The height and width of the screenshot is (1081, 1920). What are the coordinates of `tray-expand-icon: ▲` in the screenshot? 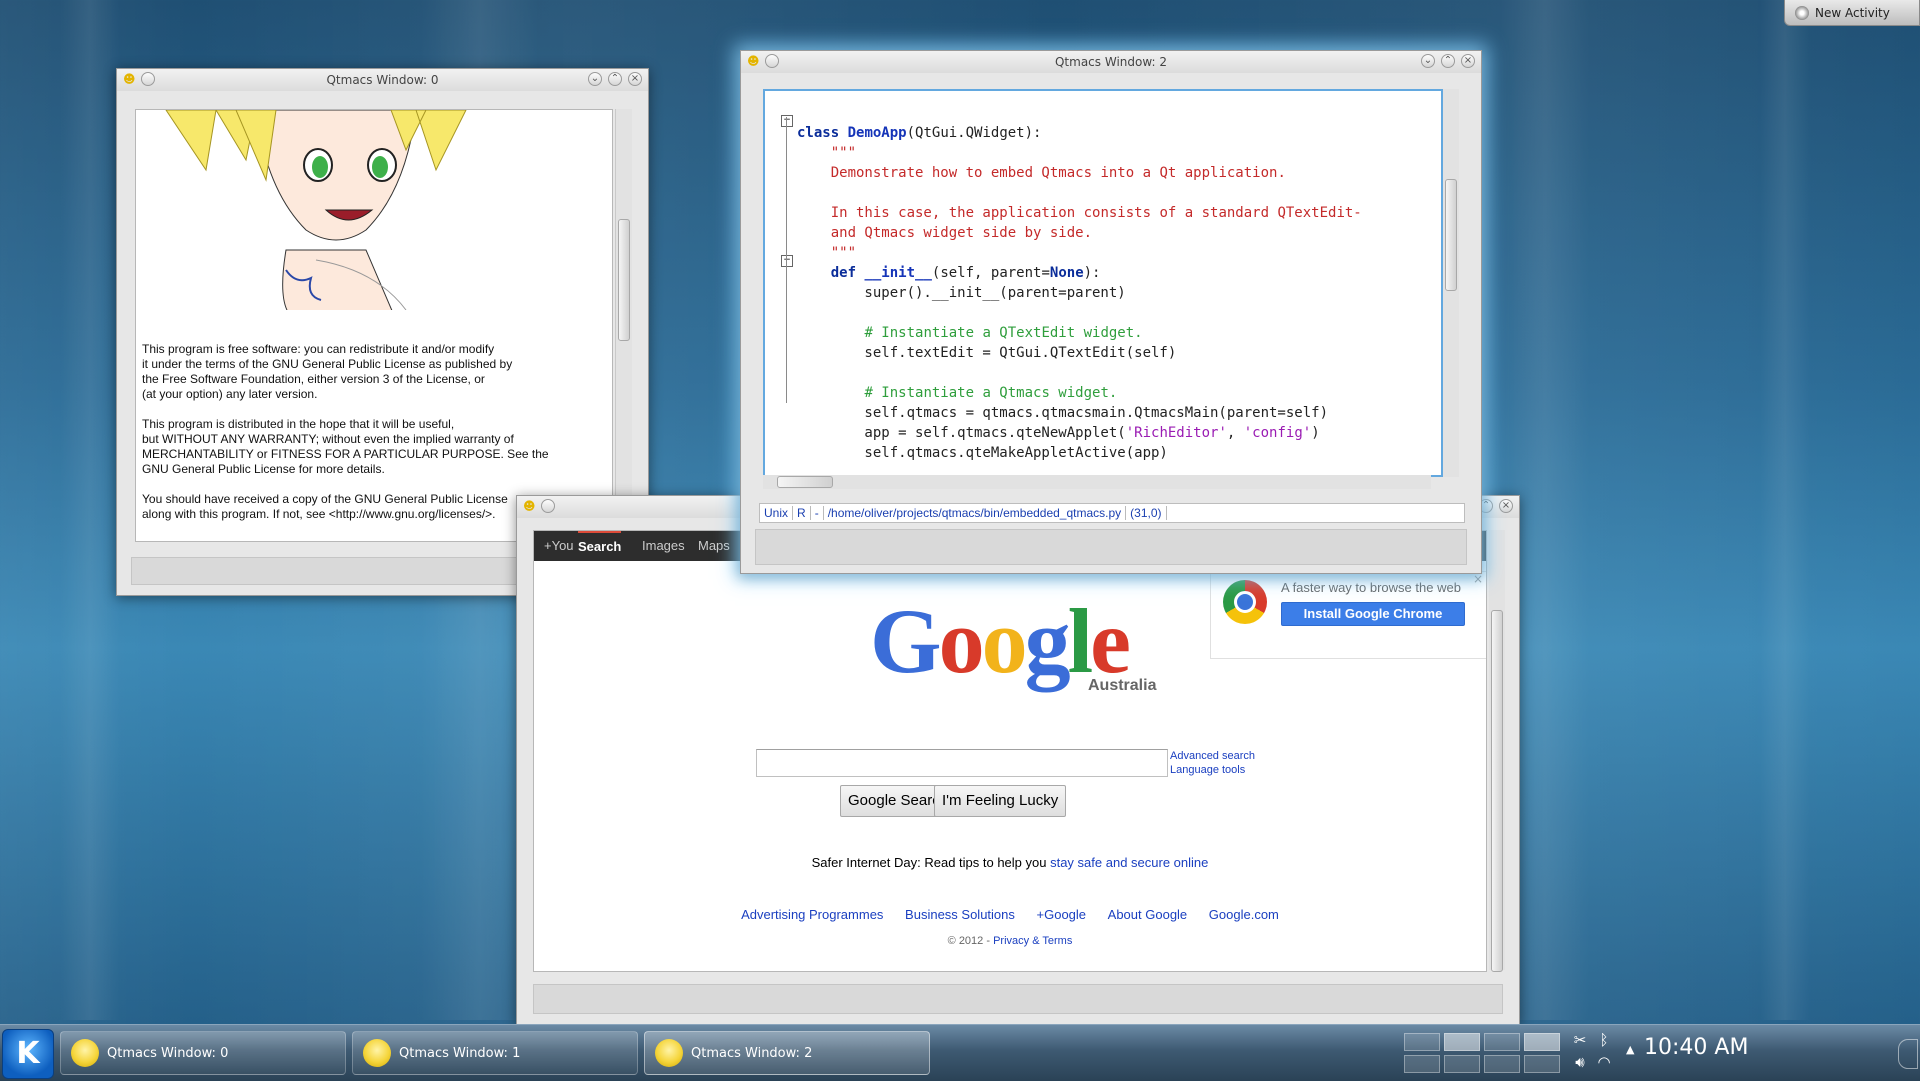 It's located at (1630, 1049).